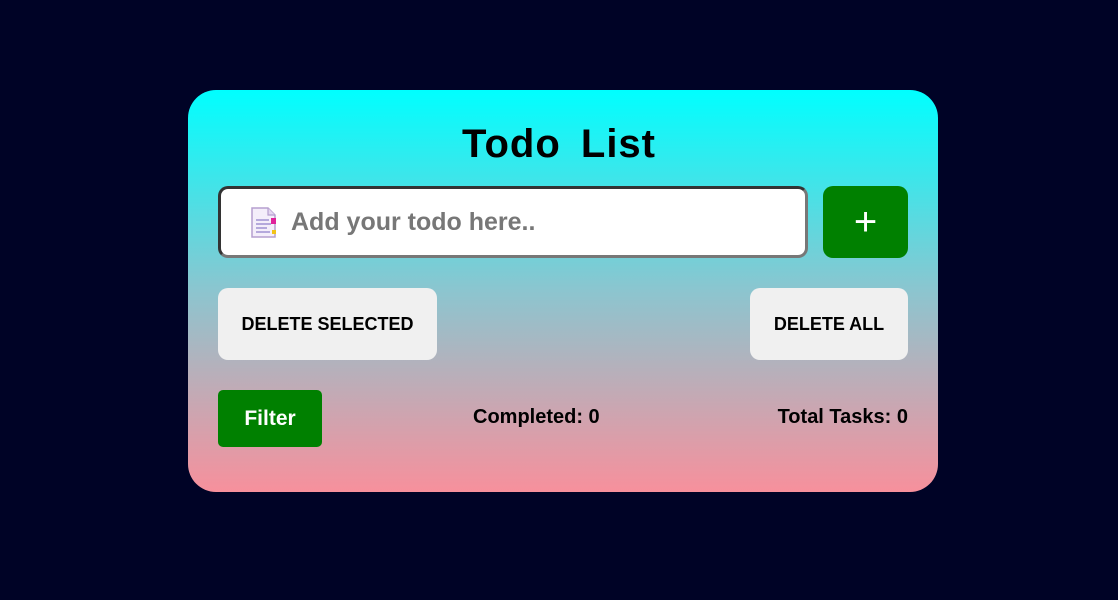 Image resolution: width=1118 pixels, height=600 pixels. I want to click on todo-input-field, so click(513, 222).